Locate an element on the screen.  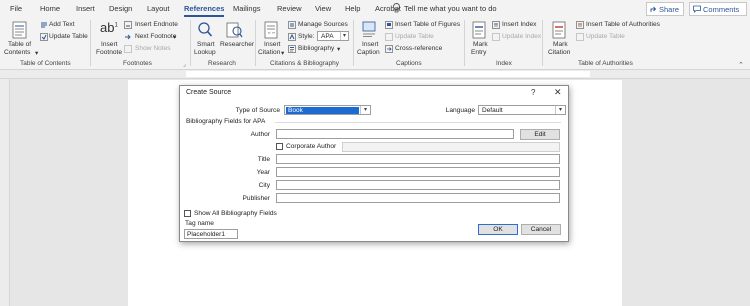
mark-citation-label-1: Mark is located at coordinates (560, 44).